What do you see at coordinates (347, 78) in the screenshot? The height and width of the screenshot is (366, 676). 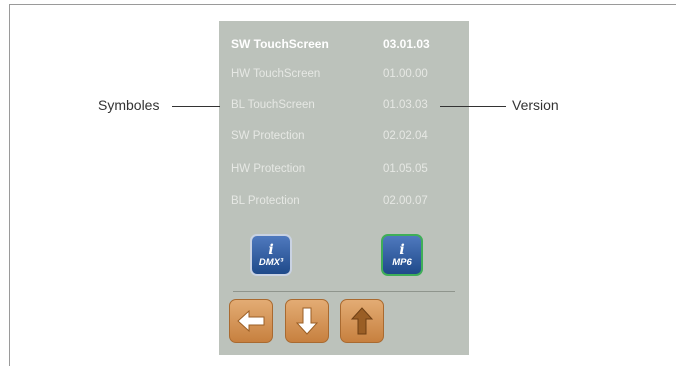 I see `version-row-hw-touchscreen: HW TouchScreen 01.00.00` at bounding box center [347, 78].